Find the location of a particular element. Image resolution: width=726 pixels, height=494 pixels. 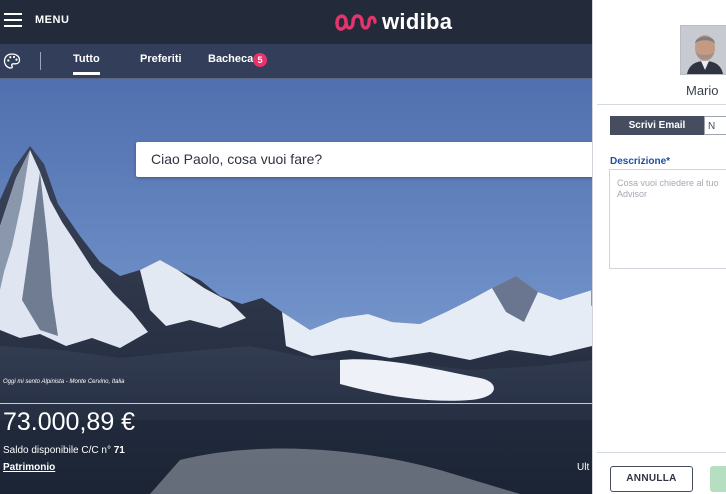

widiba-logo-icon is located at coordinates (356, 22).